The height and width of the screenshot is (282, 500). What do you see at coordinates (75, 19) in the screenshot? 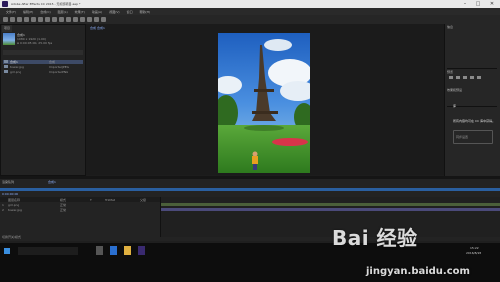
I see `brush-icon` at bounding box center [75, 19].